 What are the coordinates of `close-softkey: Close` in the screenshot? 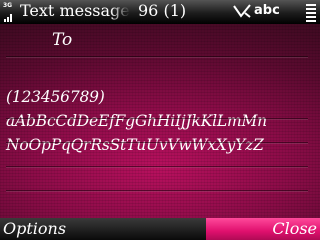 It's located at (263, 229).